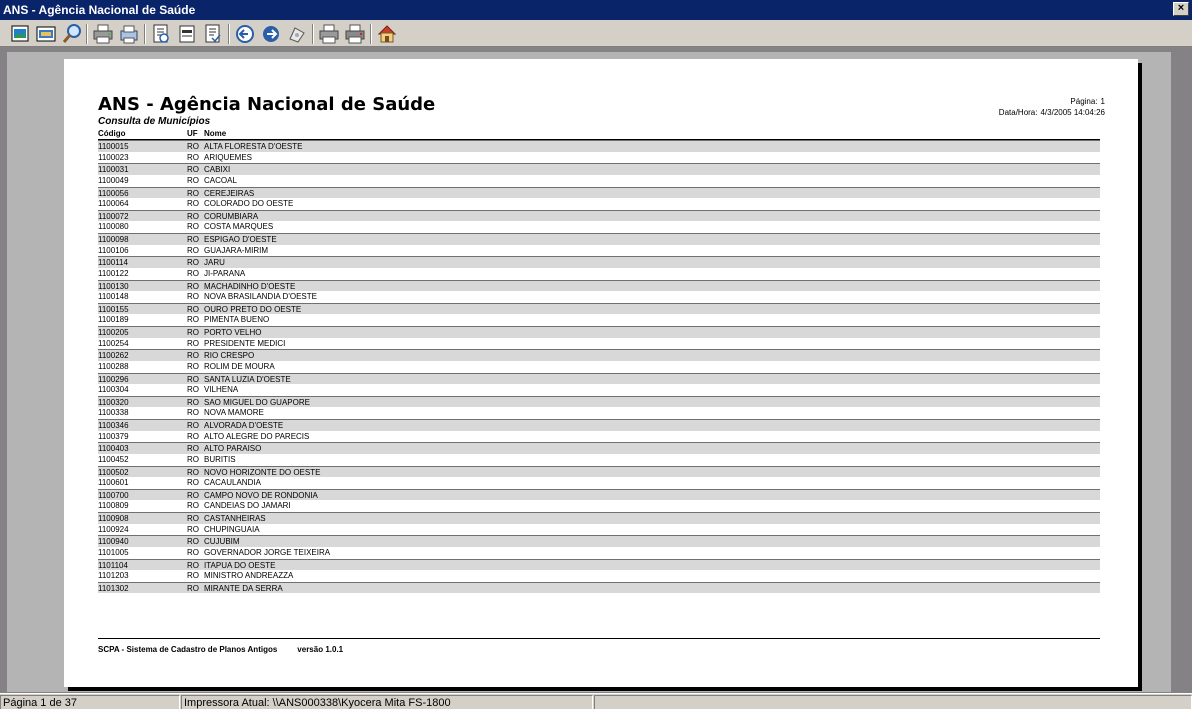 Image resolution: width=1192 pixels, height=709 pixels. I want to click on page-label: Página:, so click(1084, 101).